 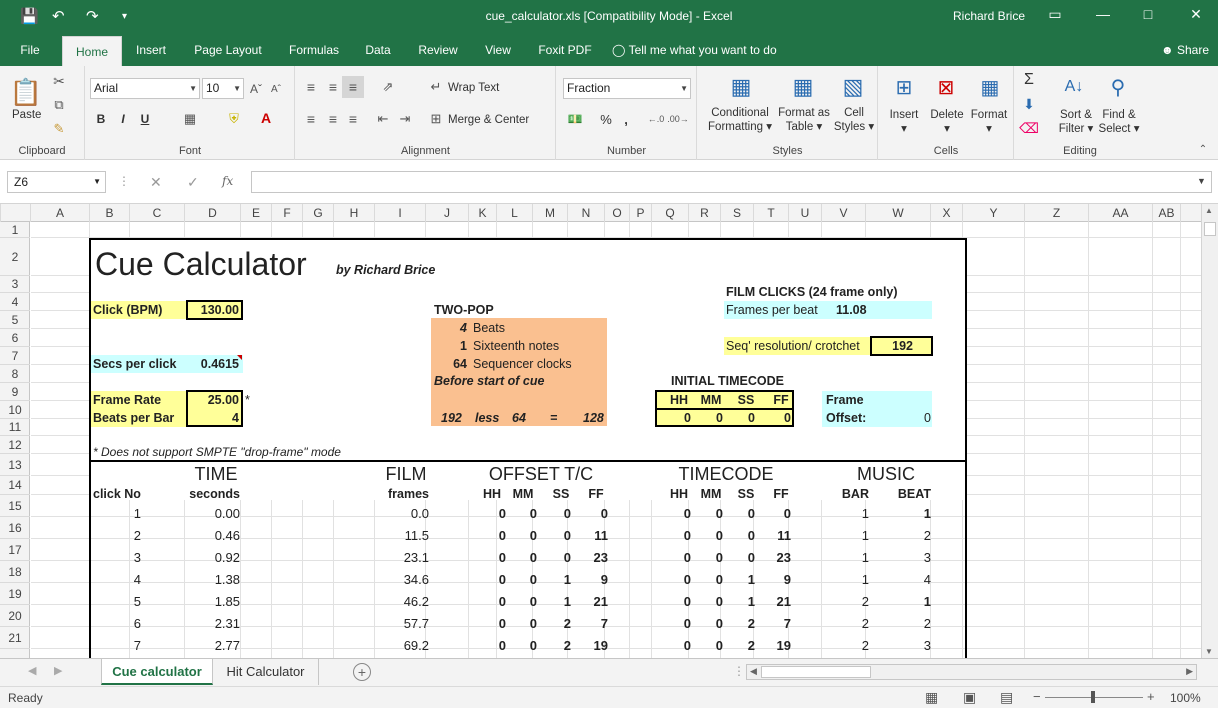 What do you see at coordinates (1093, 697) in the screenshot?
I see `zoom-slider-thumb` at bounding box center [1093, 697].